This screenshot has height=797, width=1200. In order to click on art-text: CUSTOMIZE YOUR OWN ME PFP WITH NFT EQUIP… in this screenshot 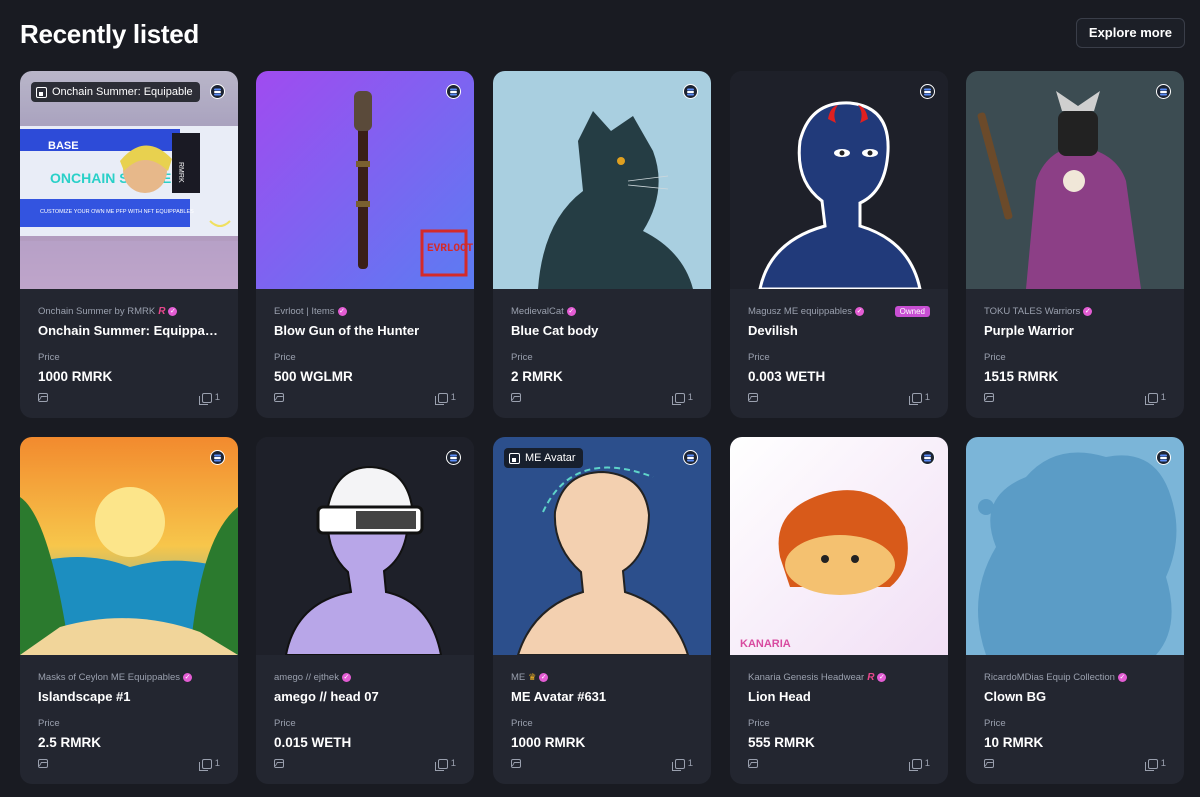, I will do `click(117, 212)`.